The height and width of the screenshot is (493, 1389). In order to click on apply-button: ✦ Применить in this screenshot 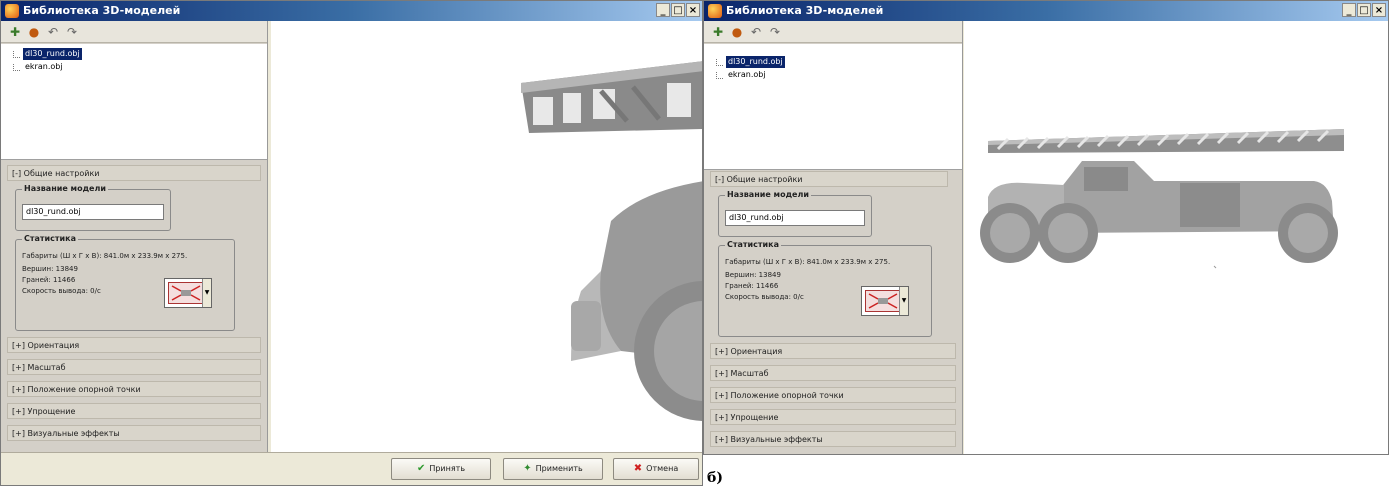, I will do `click(553, 469)`.